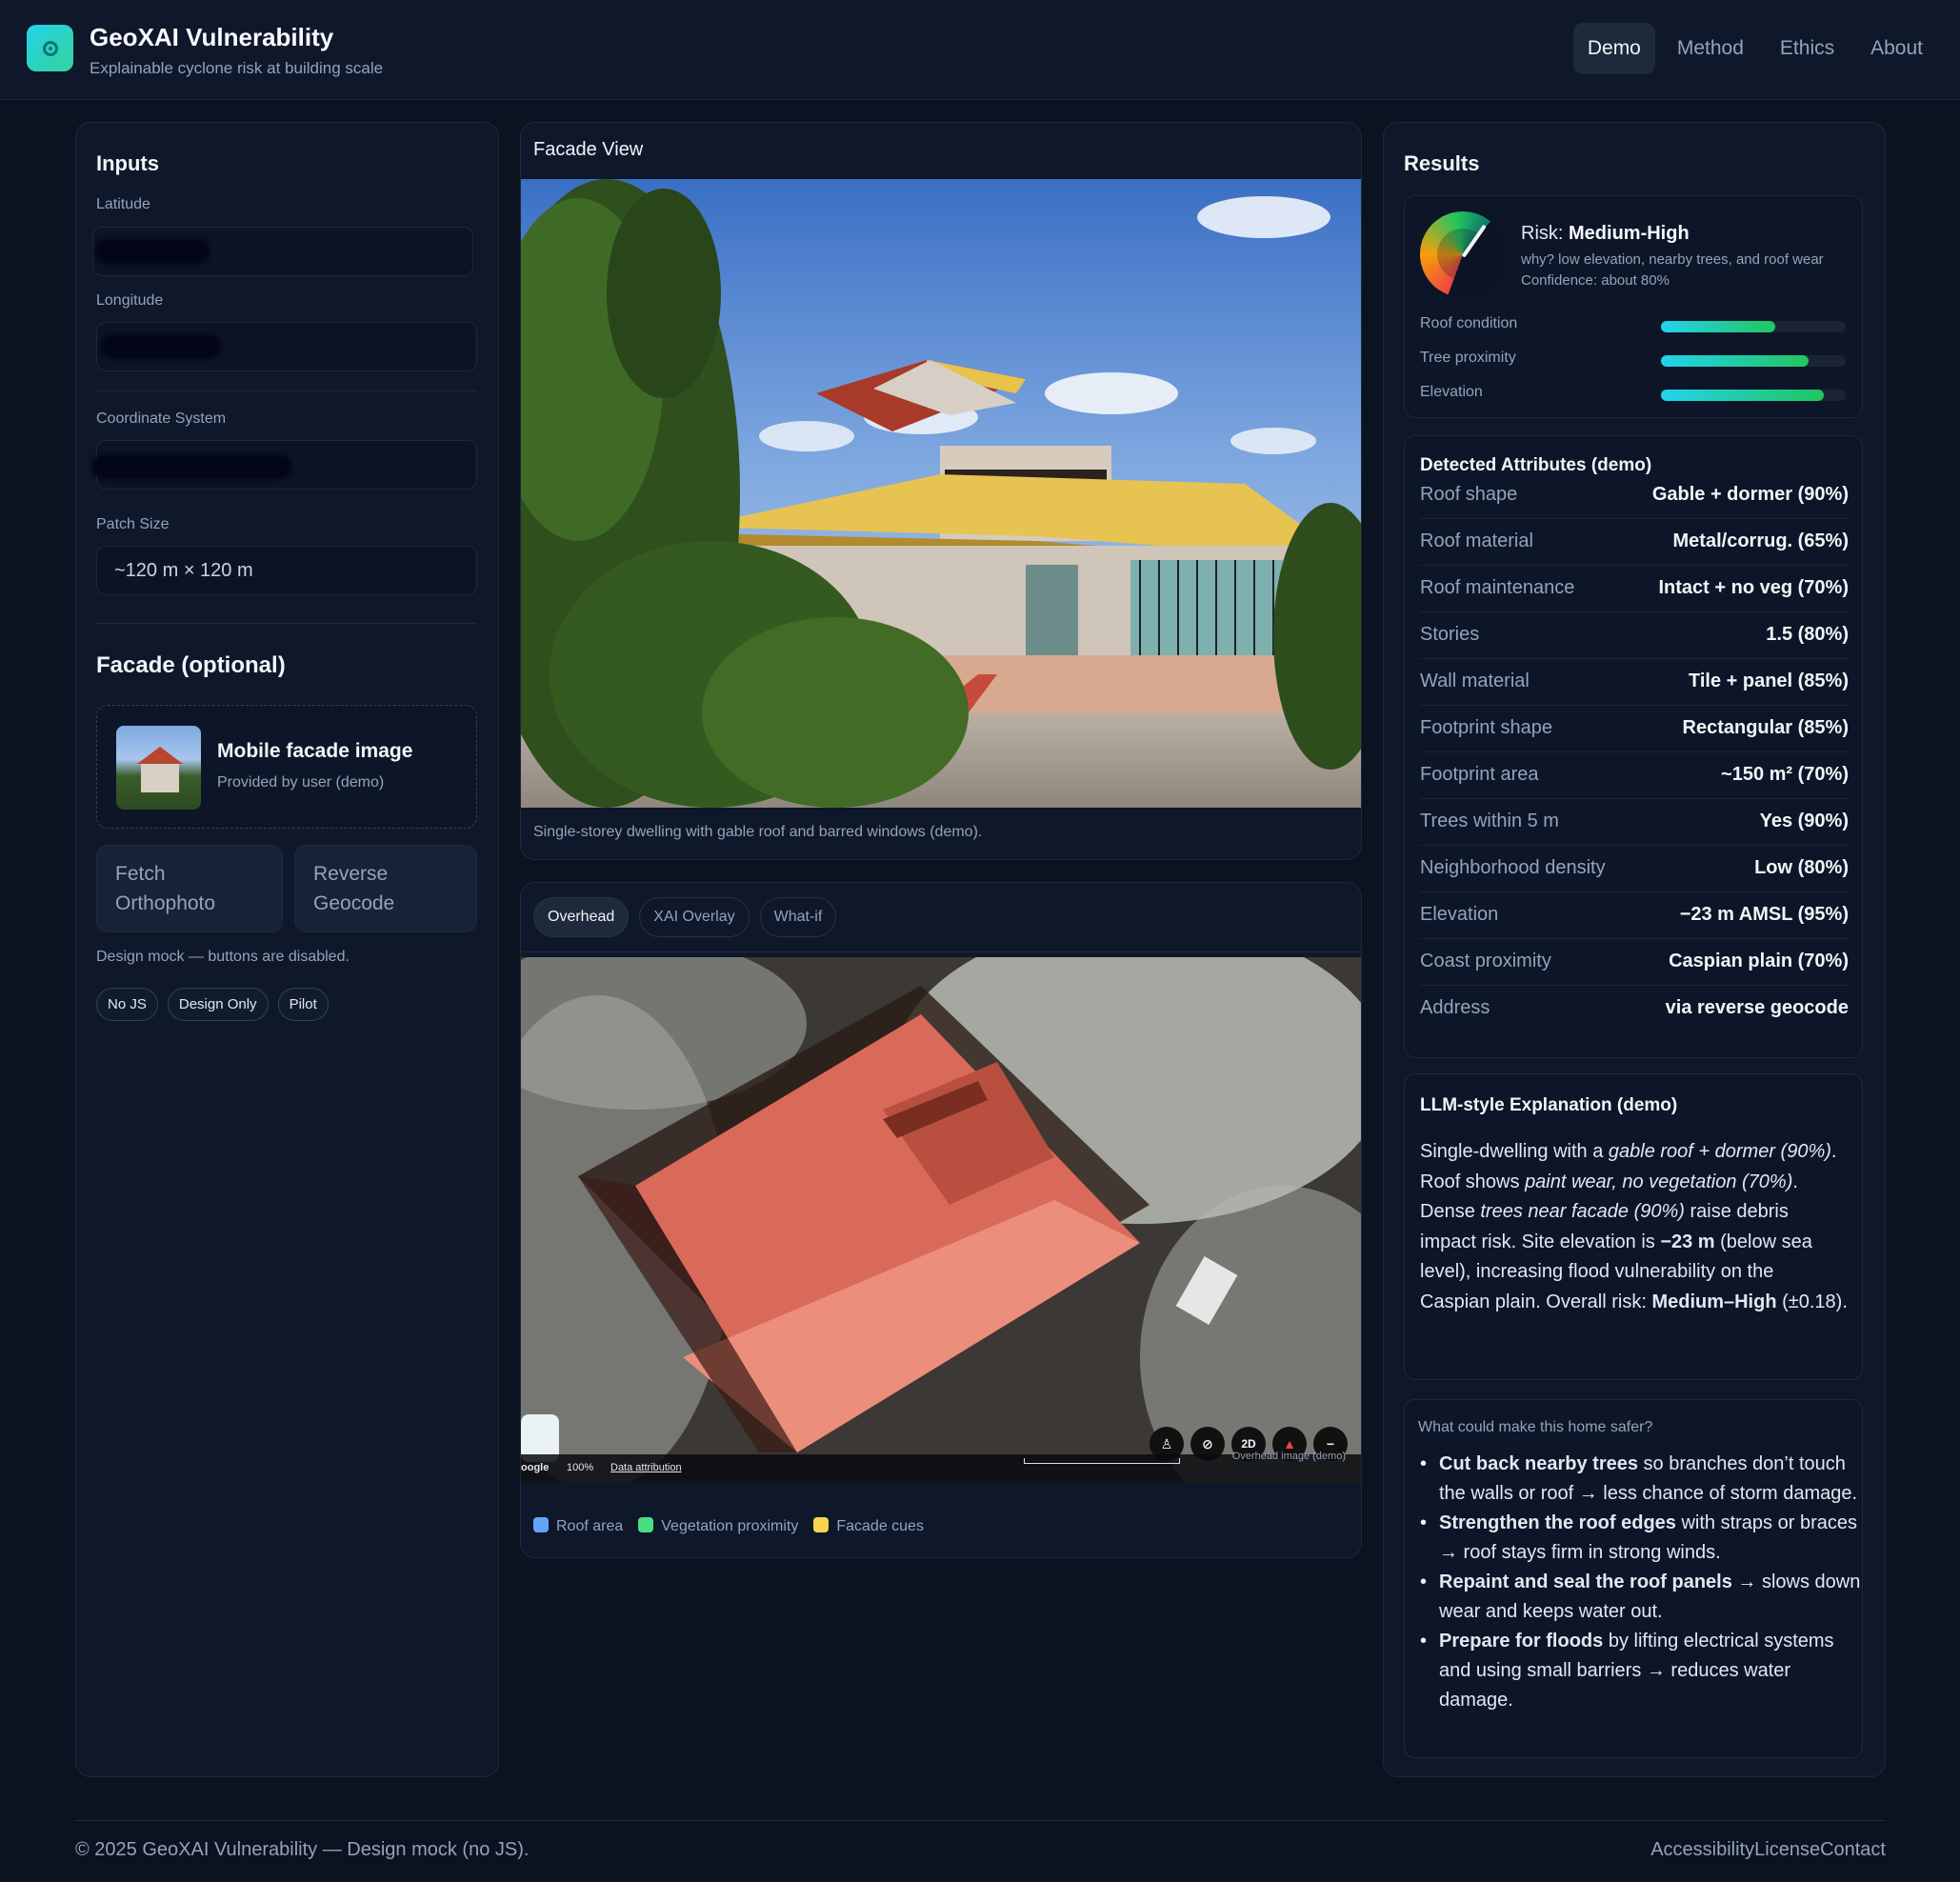 This screenshot has width=1960, height=1882. What do you see at coordinates (1634, 635) in the screenshot?
I see `attribute-row: Stories 1.5 (80%)` at bounding box center [1634, 635].